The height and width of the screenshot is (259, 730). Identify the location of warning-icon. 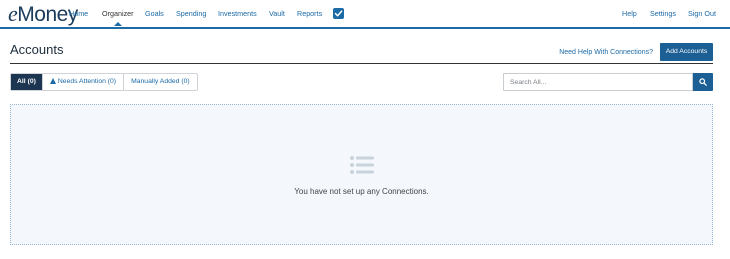
(52, 80).